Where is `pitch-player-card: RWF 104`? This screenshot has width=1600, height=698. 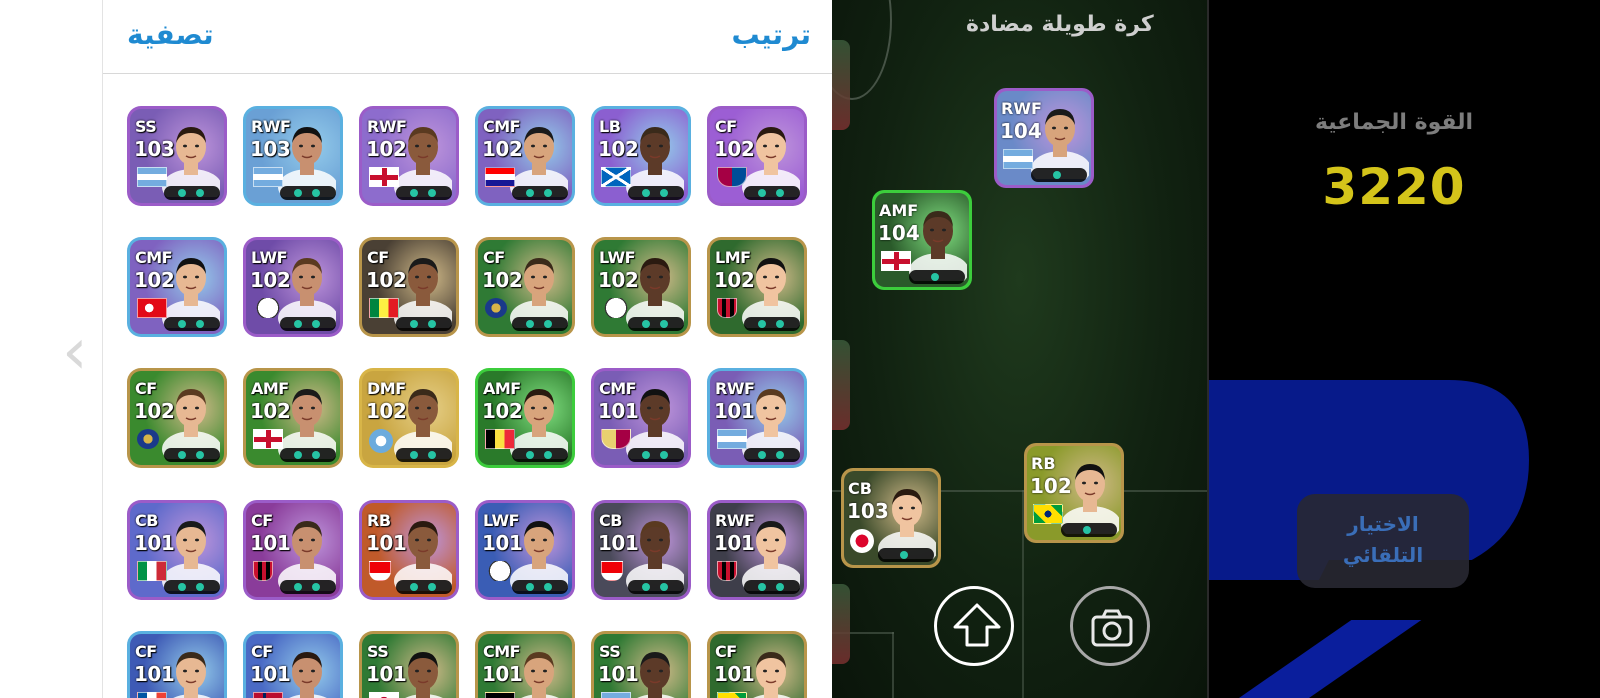
pitch-player-card: RWF 104 is located at coordinates (1044, 138).